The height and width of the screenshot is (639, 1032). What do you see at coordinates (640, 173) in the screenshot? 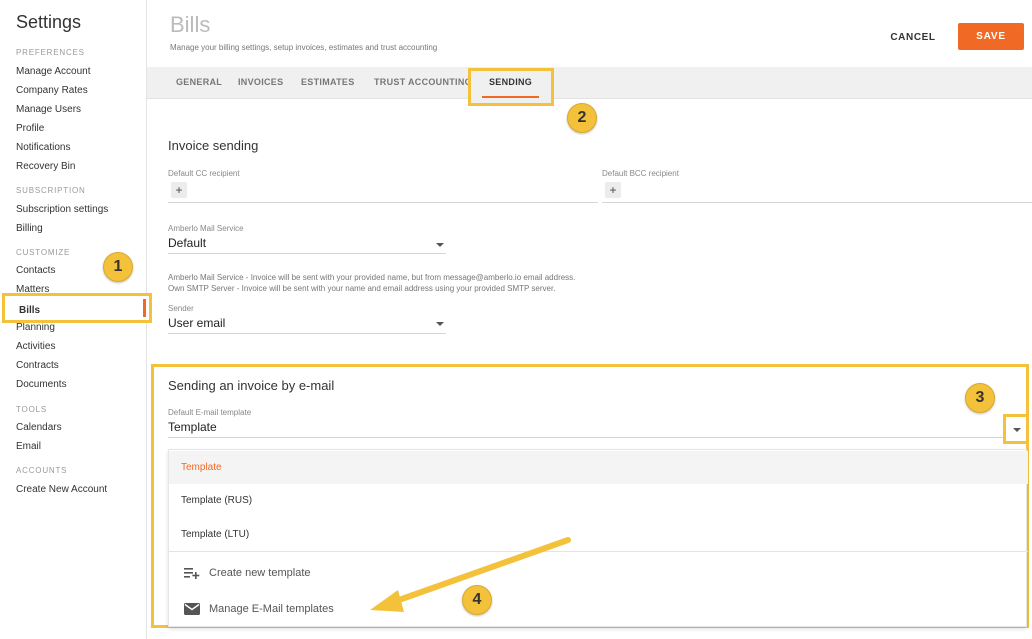
I see `bcc-recipient-label: Default BCC recipient` at bounding box center [640, 173].